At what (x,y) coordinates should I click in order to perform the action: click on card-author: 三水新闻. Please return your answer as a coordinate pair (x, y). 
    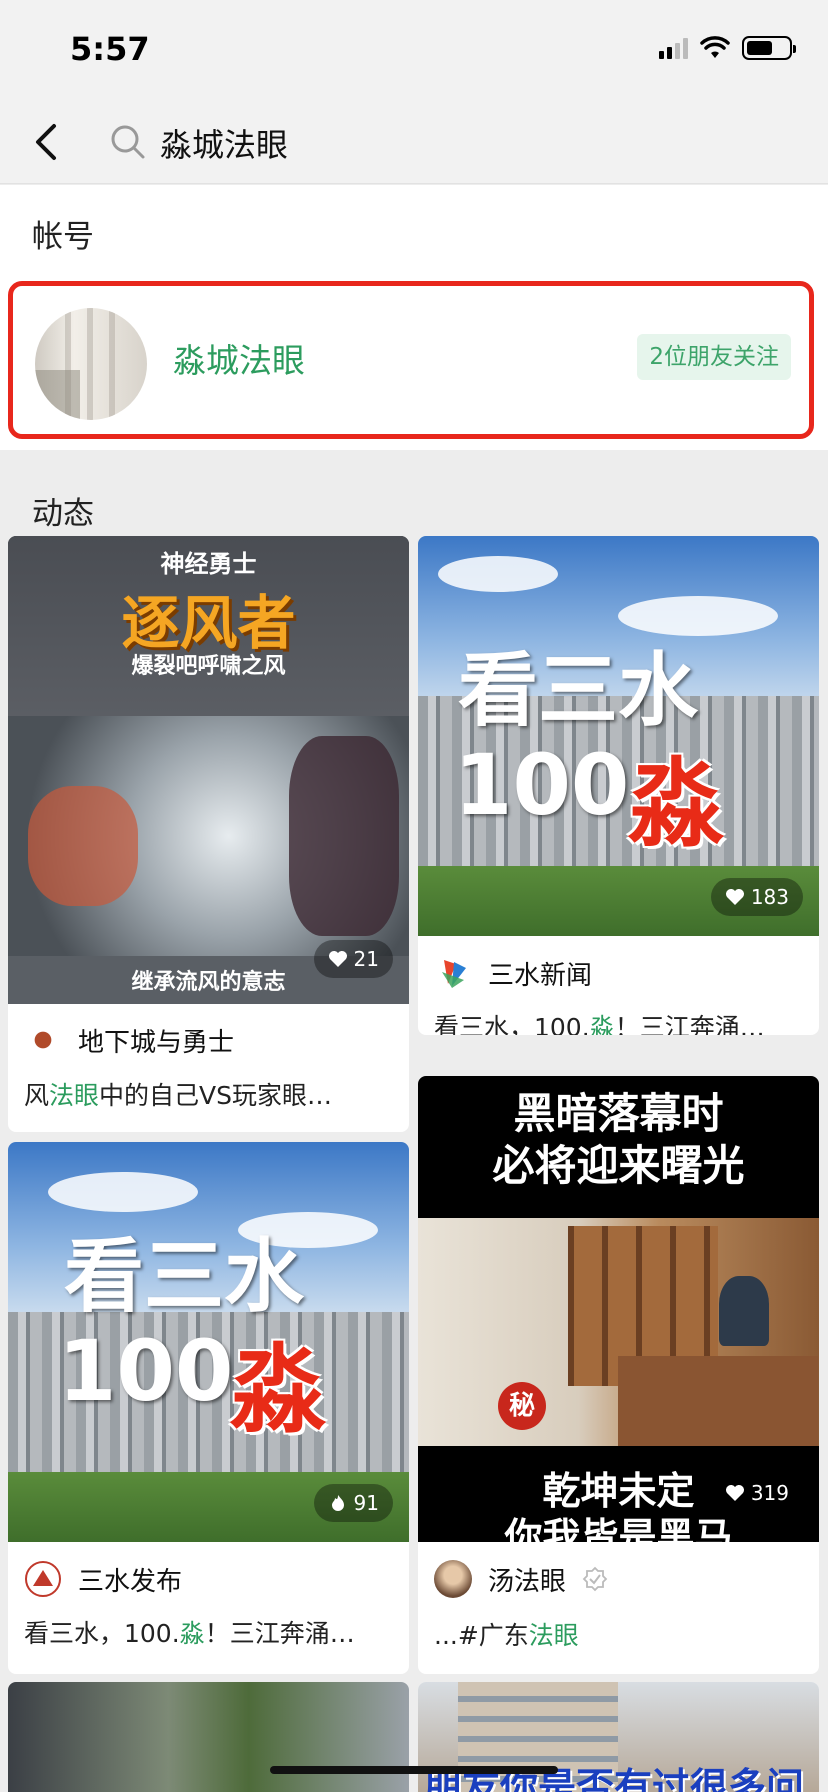
    Looking at the image, I should click on (513, 973).